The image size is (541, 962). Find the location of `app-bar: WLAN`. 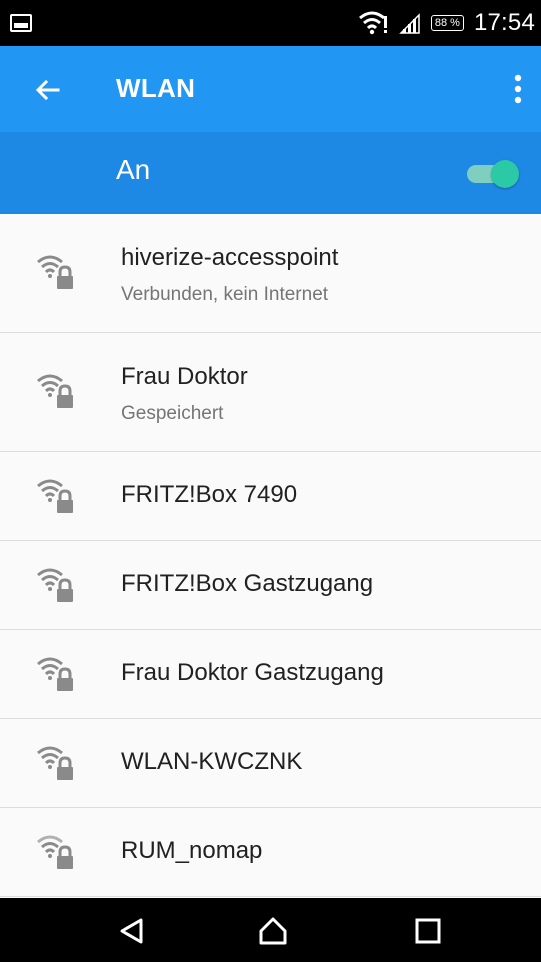

app-bar: WLAN is located at coordinates (270, 89).